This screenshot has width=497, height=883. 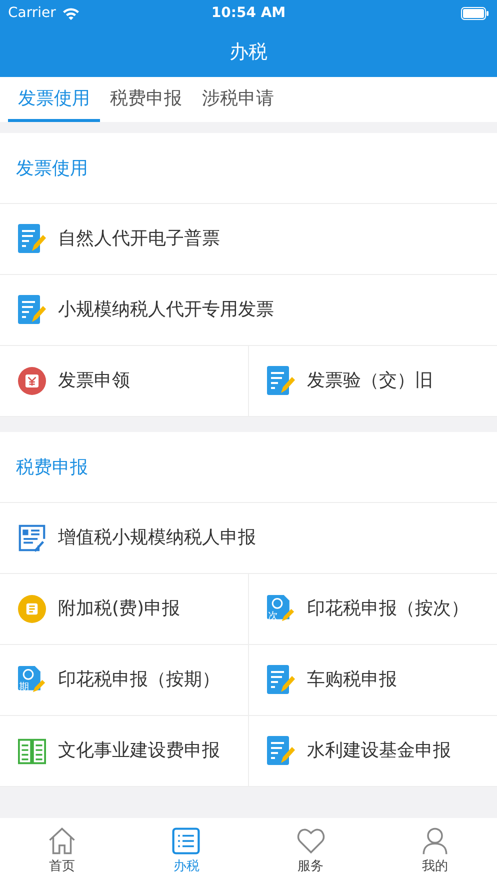 What do you see at coordinates (119, 609) in the screenshot?
I see `item-label: 附加税(费)申报` at bounding box center [119, 609].